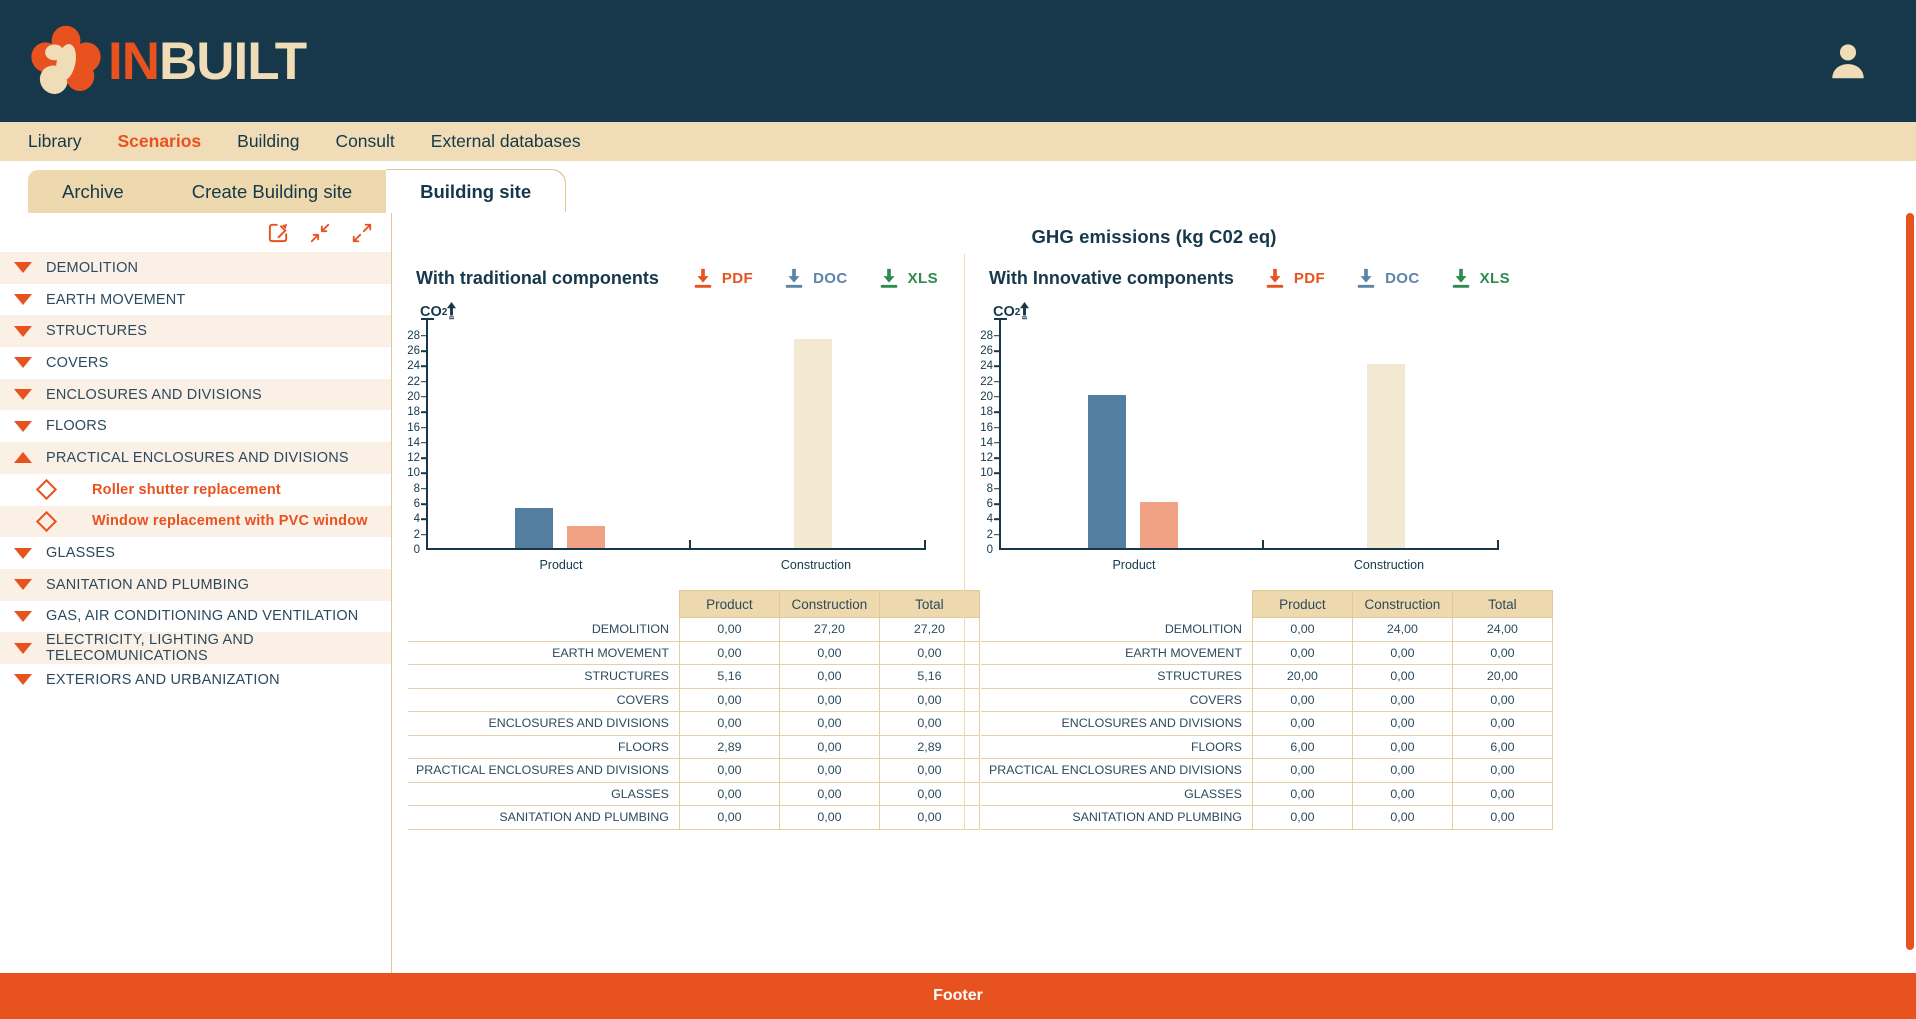 The image size is (1916, 1019). I want to click on table-row: DEMOLITION 0,00 27,20 27,20, so click(694, 629).